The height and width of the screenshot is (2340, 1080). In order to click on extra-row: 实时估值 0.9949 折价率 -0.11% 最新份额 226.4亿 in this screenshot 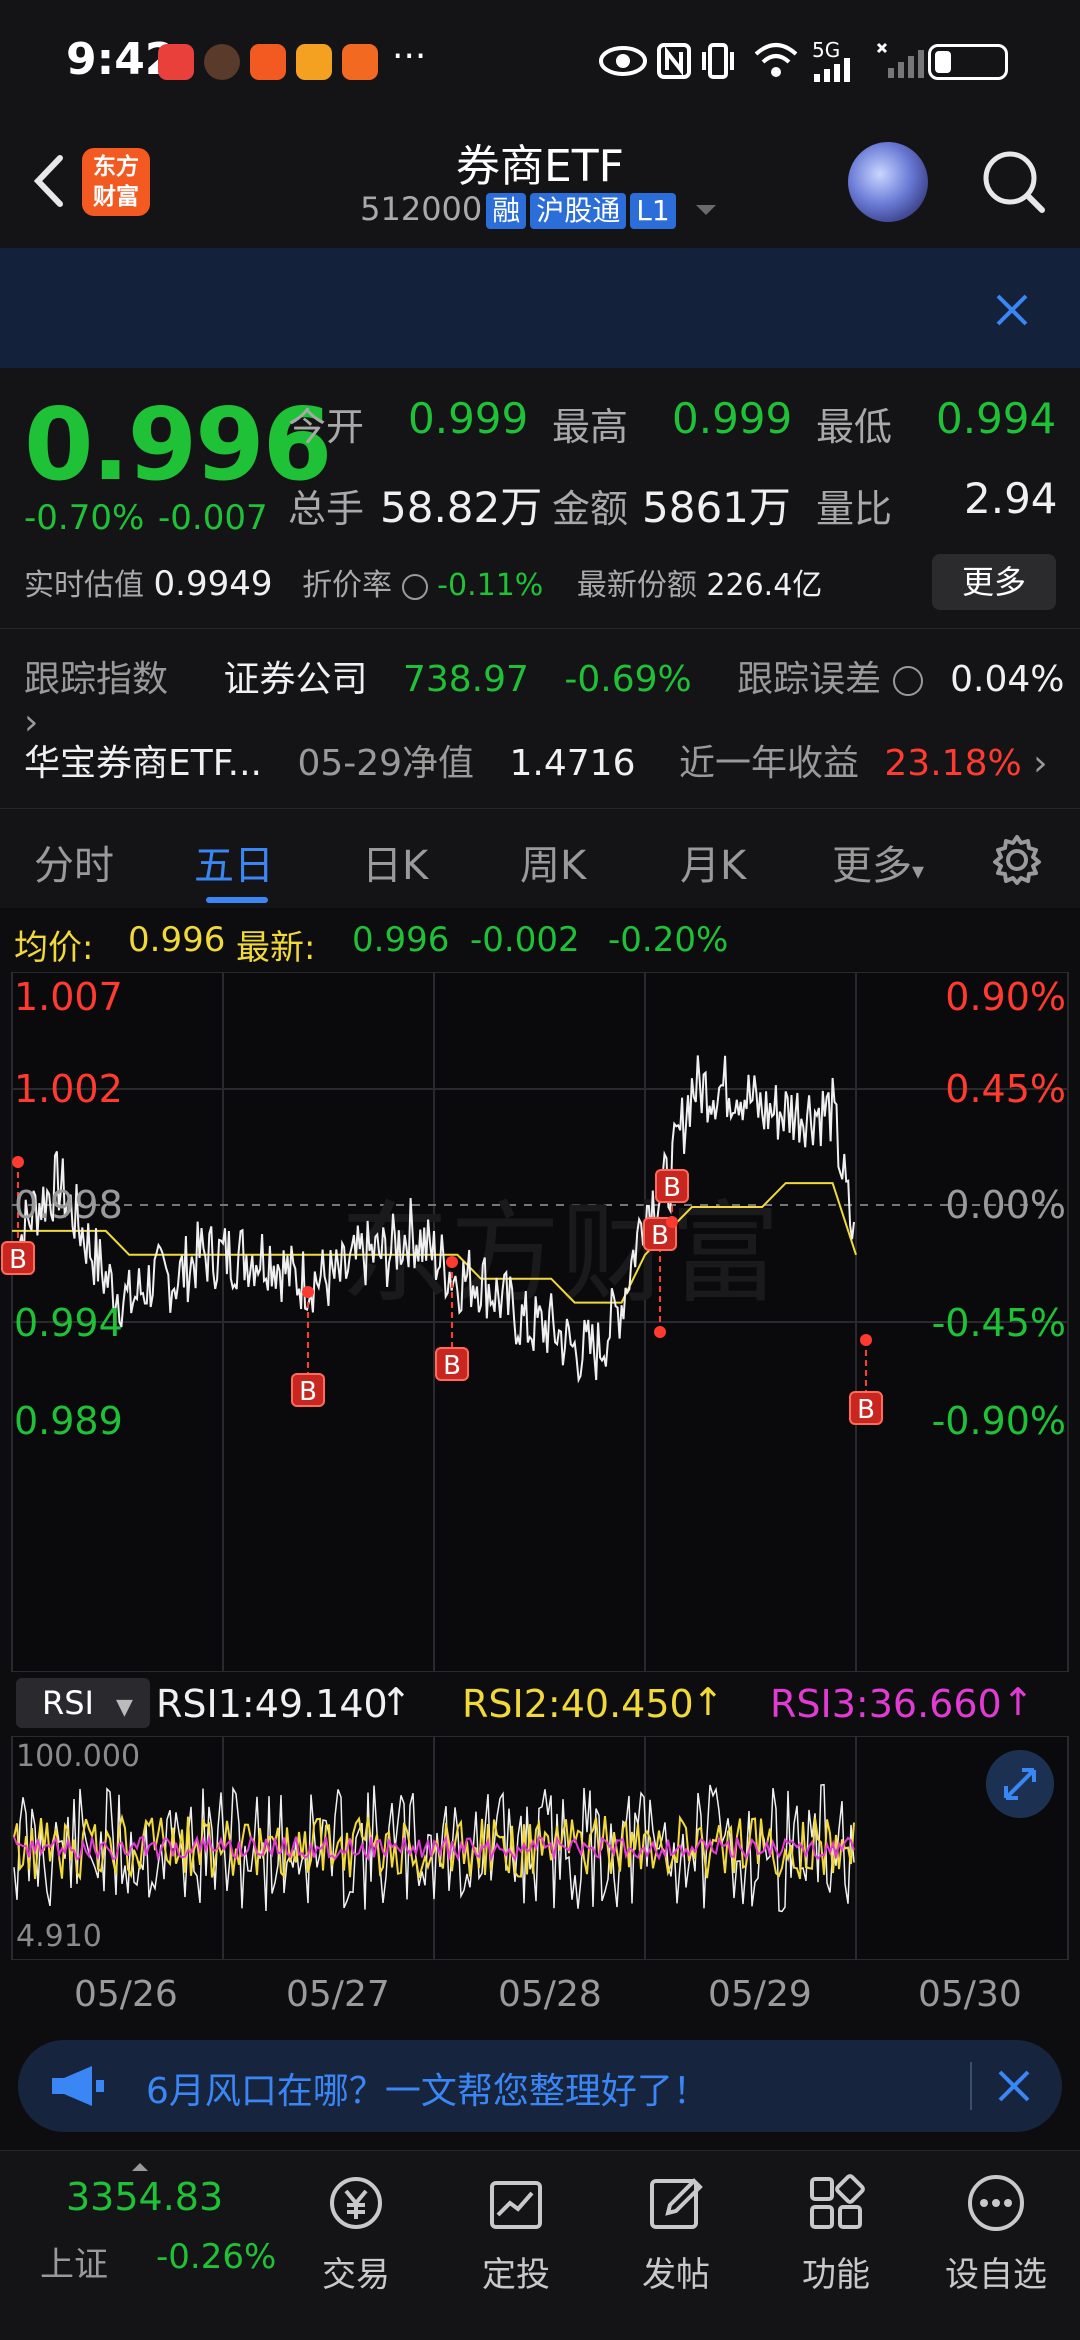, I will do `click(423, 582)`.